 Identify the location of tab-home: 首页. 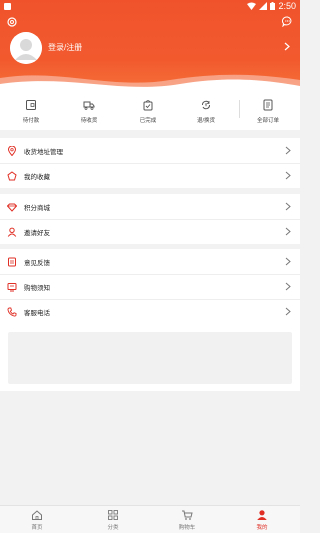
(37, 520).